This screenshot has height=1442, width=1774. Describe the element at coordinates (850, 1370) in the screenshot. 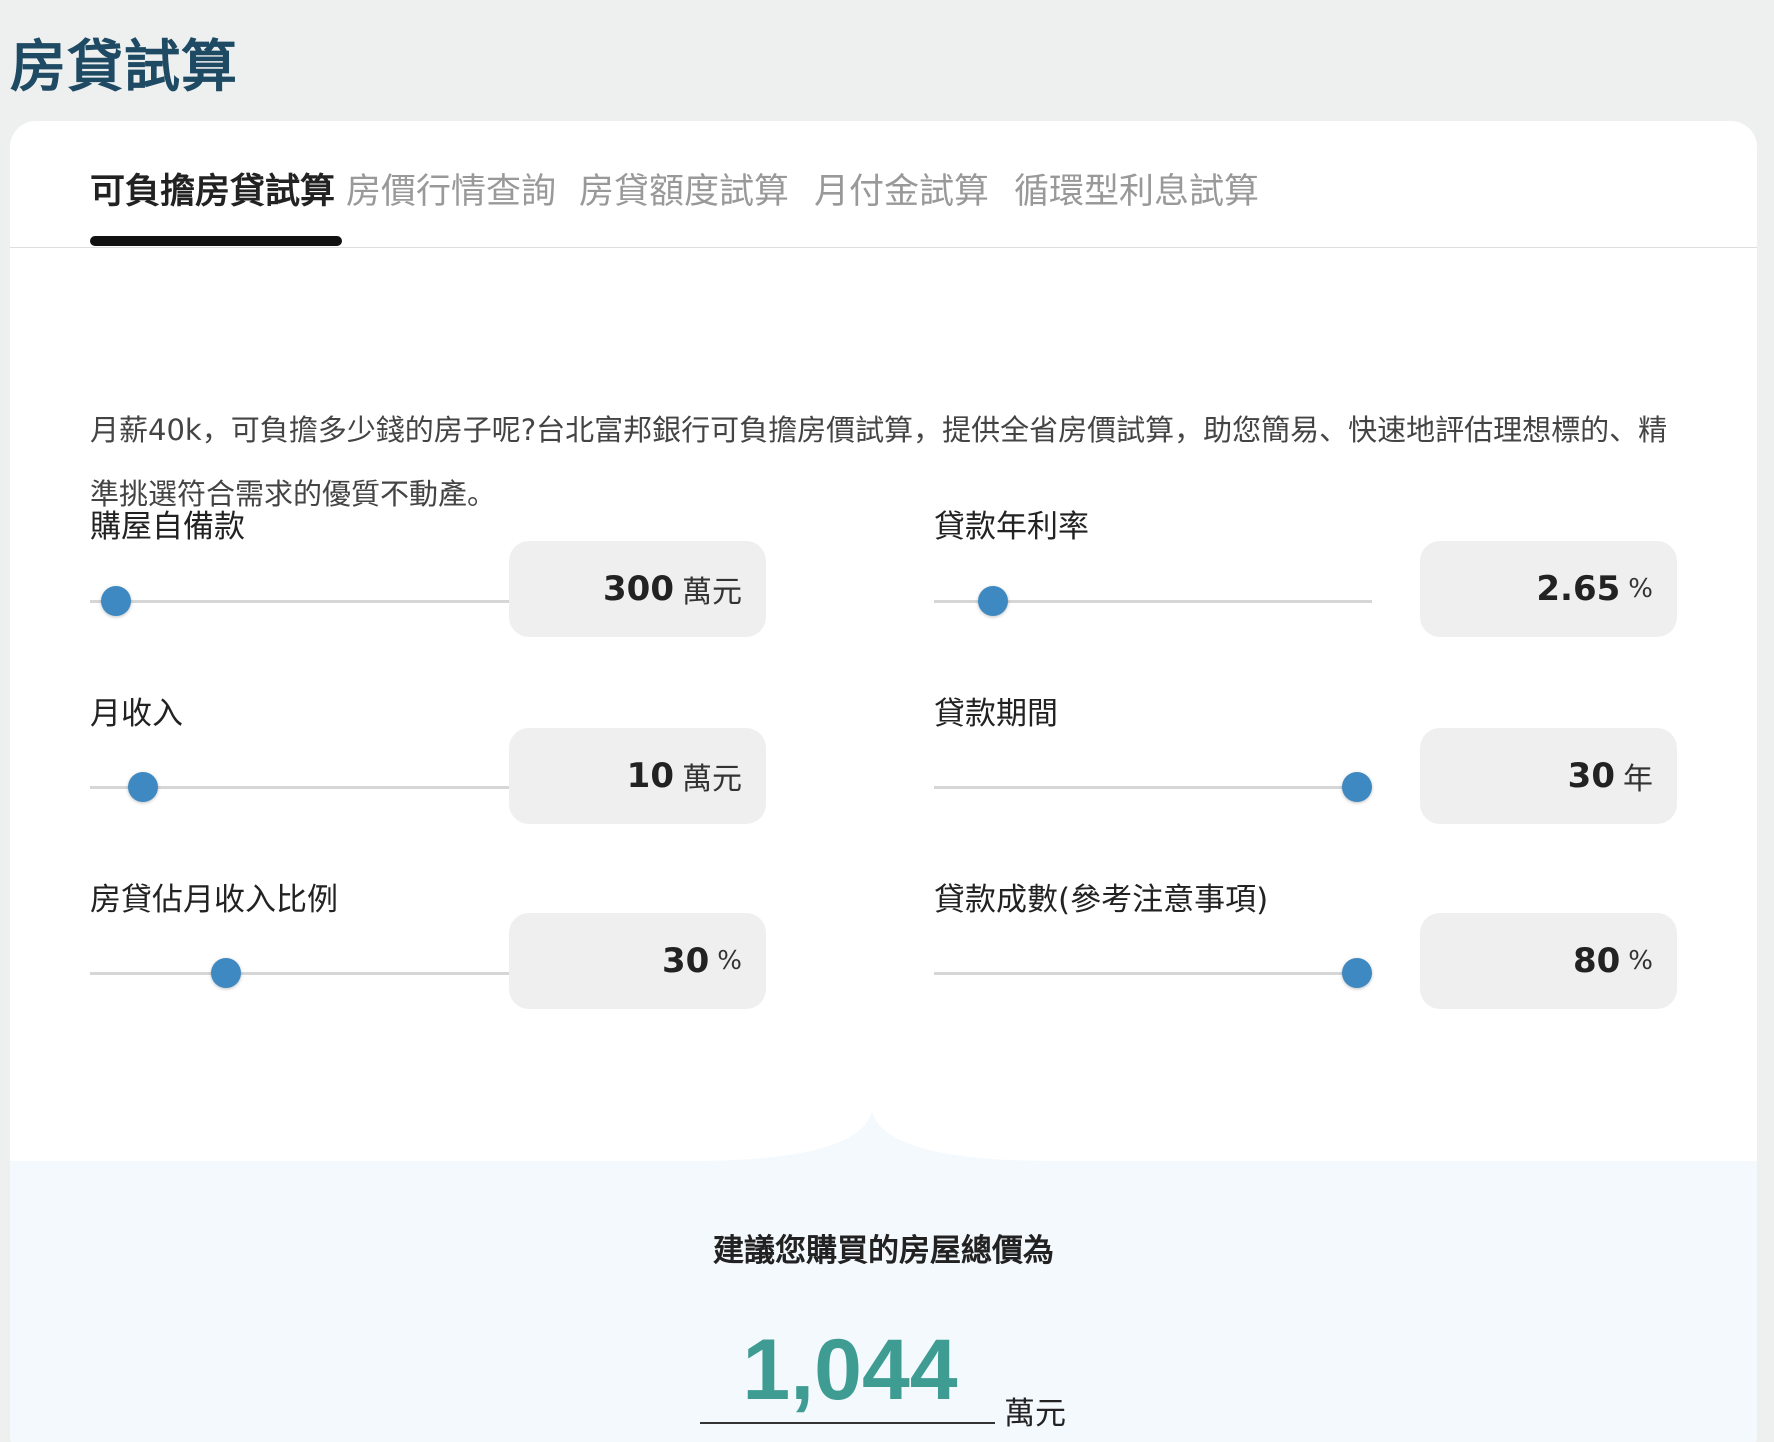

I see `result-value: 1,044` at that location.